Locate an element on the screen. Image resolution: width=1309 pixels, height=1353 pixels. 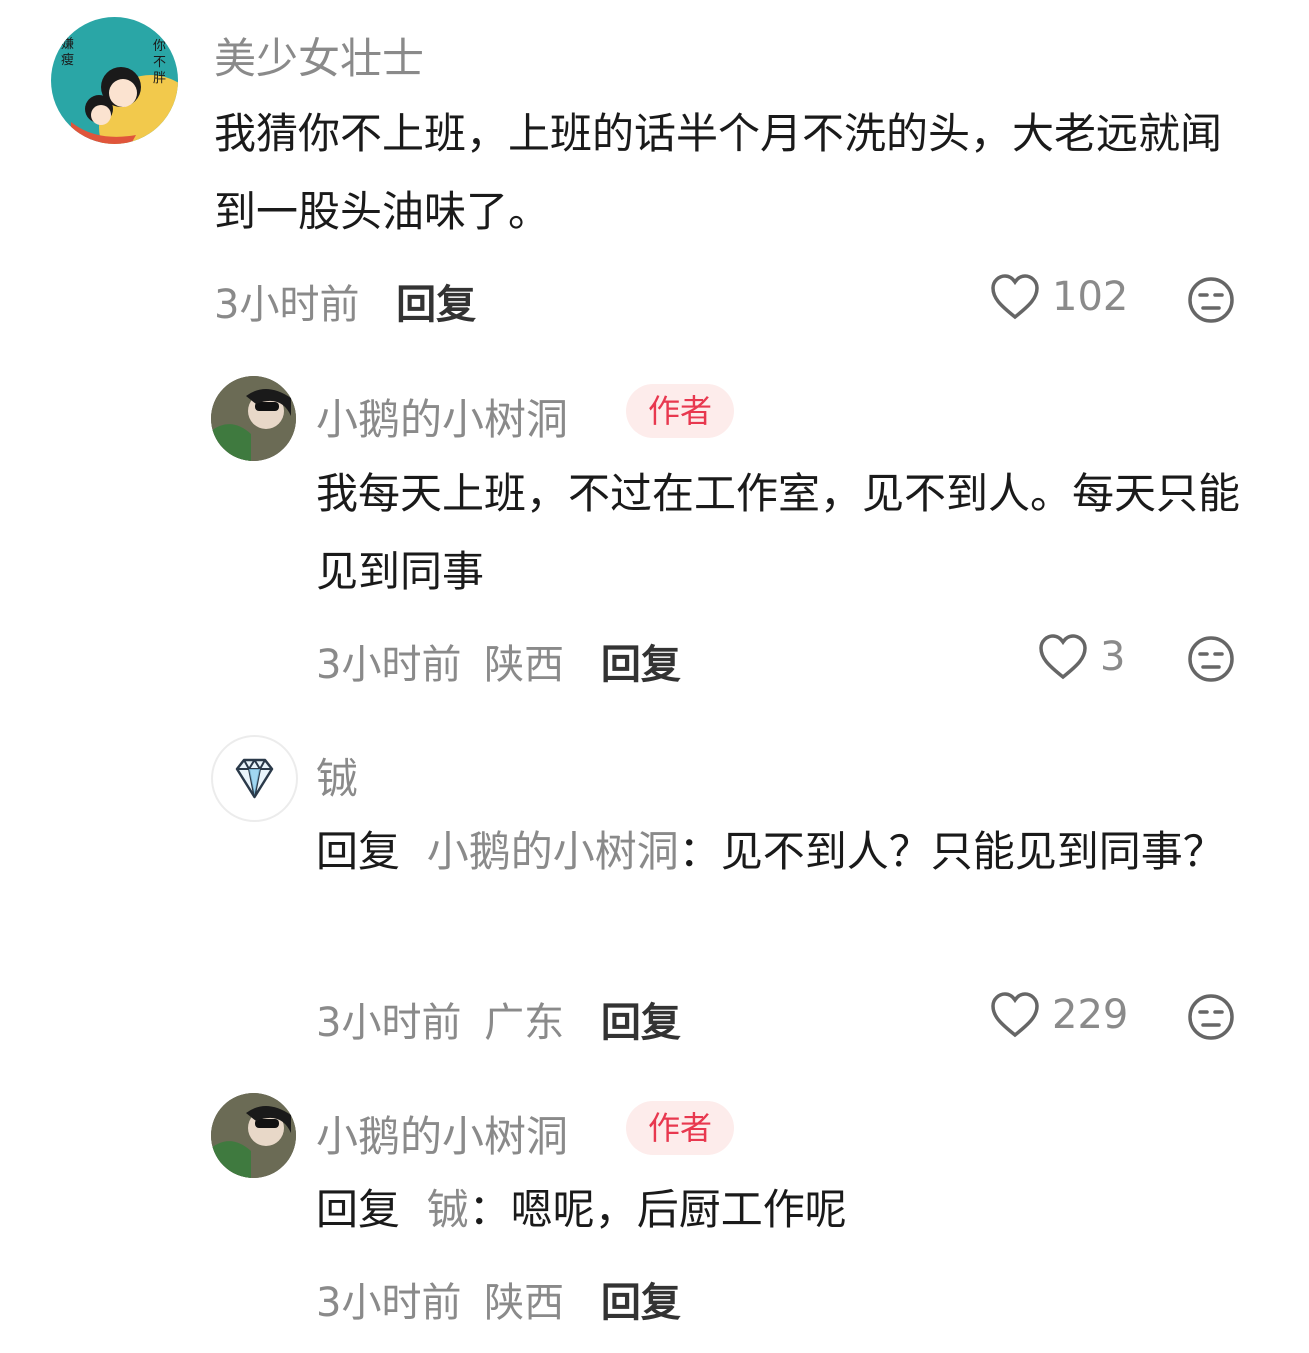
reply-body: ：见不到人？只能见到同事？ is located at coordinates (951, 851).